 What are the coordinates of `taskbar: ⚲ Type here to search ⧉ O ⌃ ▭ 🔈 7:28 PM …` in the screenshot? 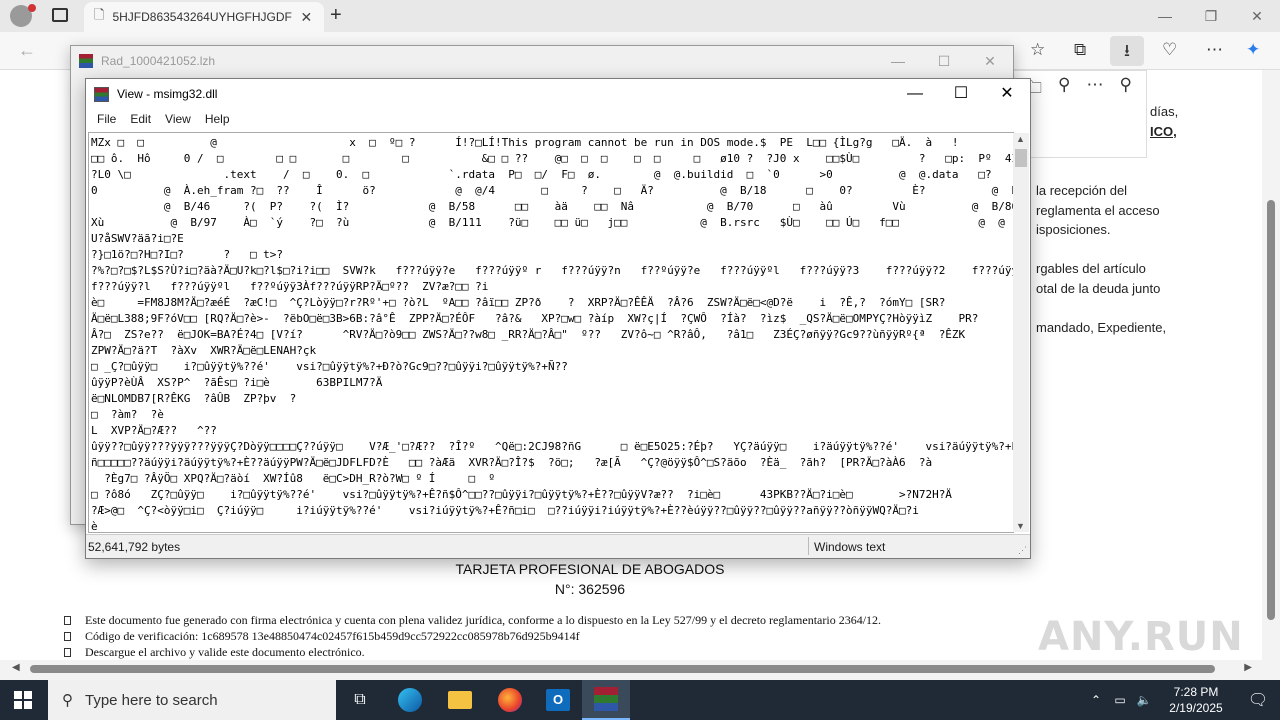 It's located at (640, 700).